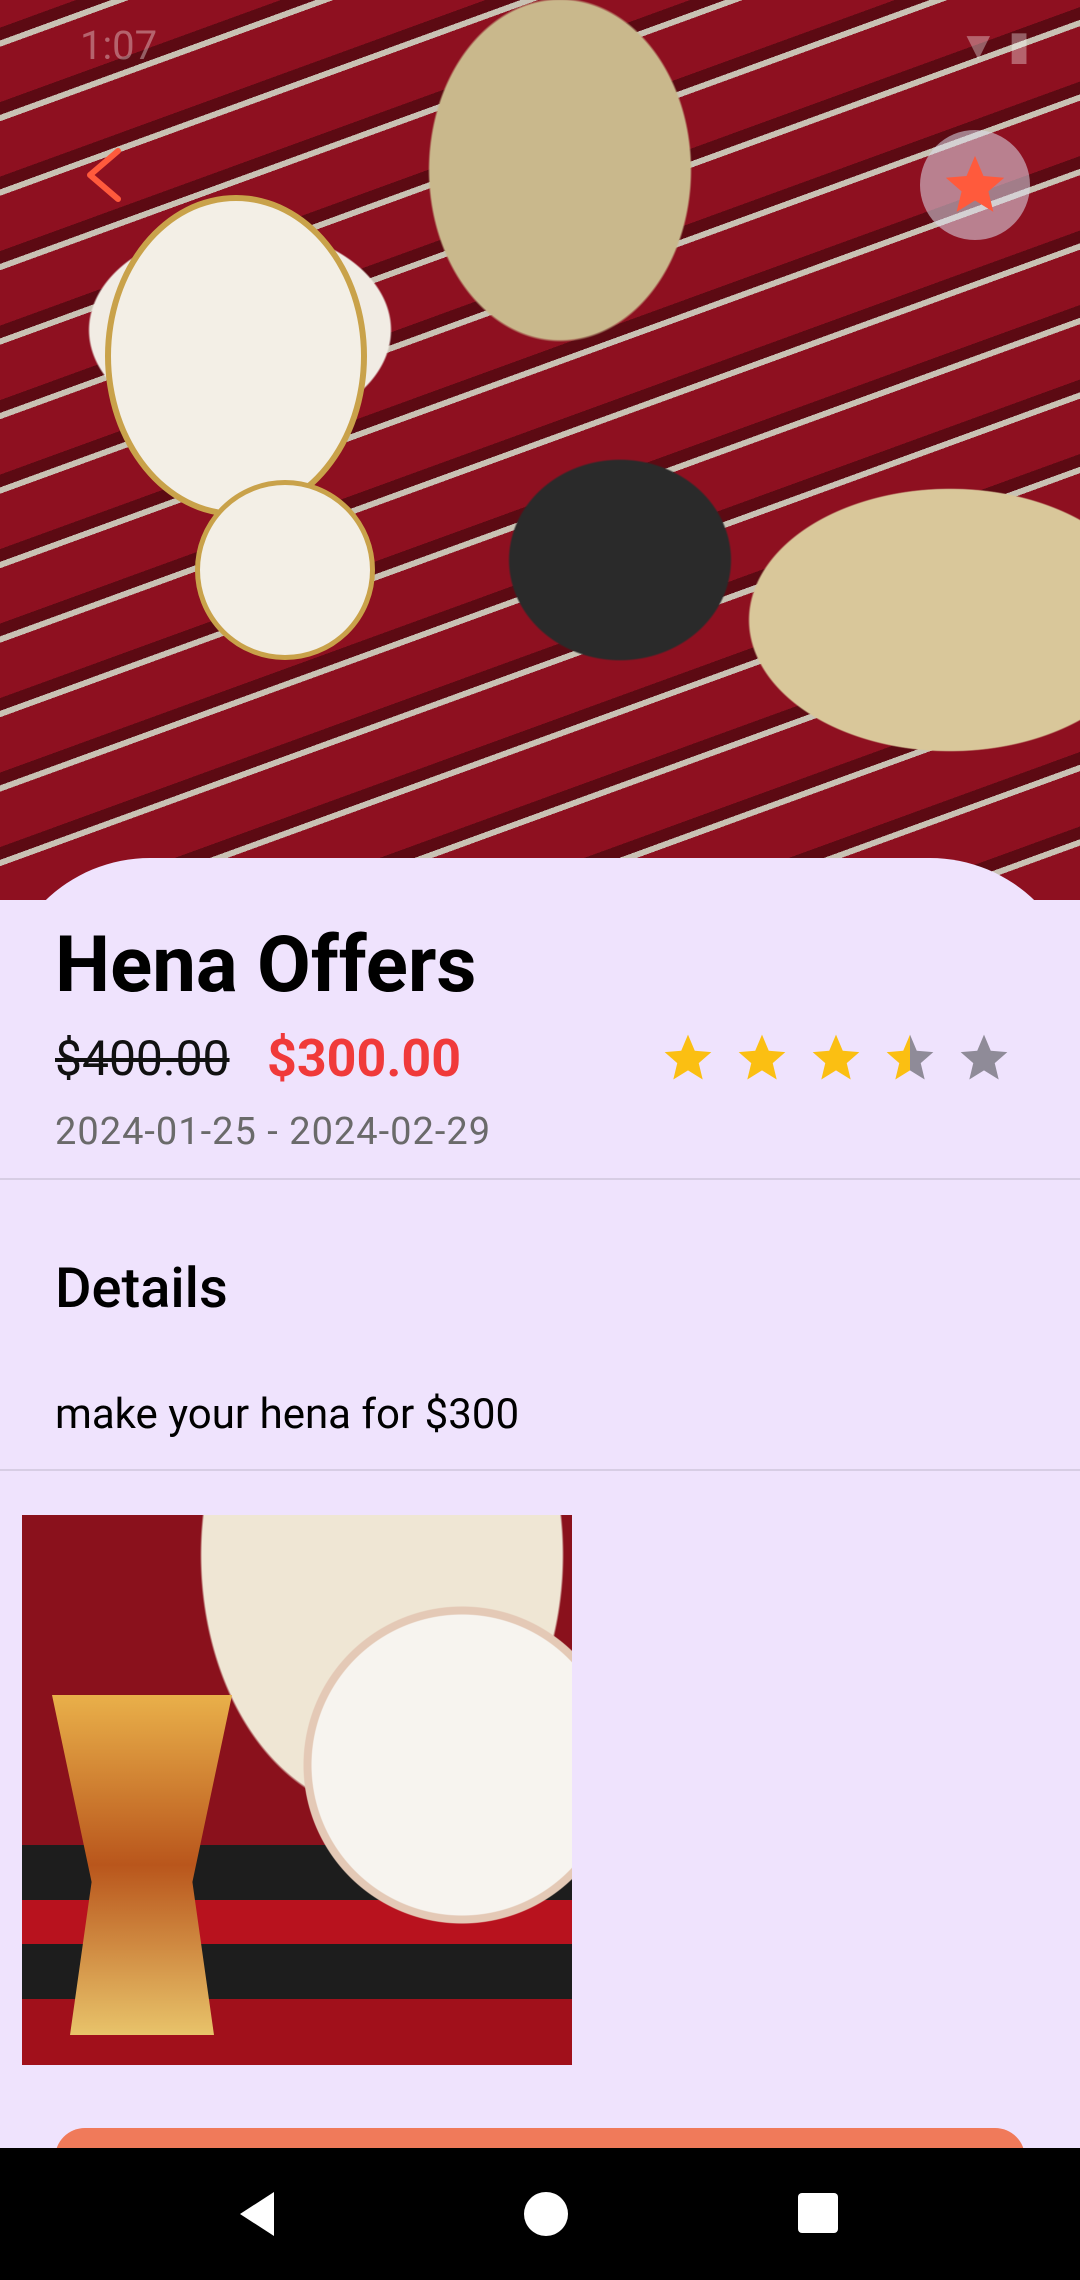  What do you see at coordinates (994, 45) in the screenshot?
I see `status-icons: ▼ ▮` at bounding box center [994, 45].